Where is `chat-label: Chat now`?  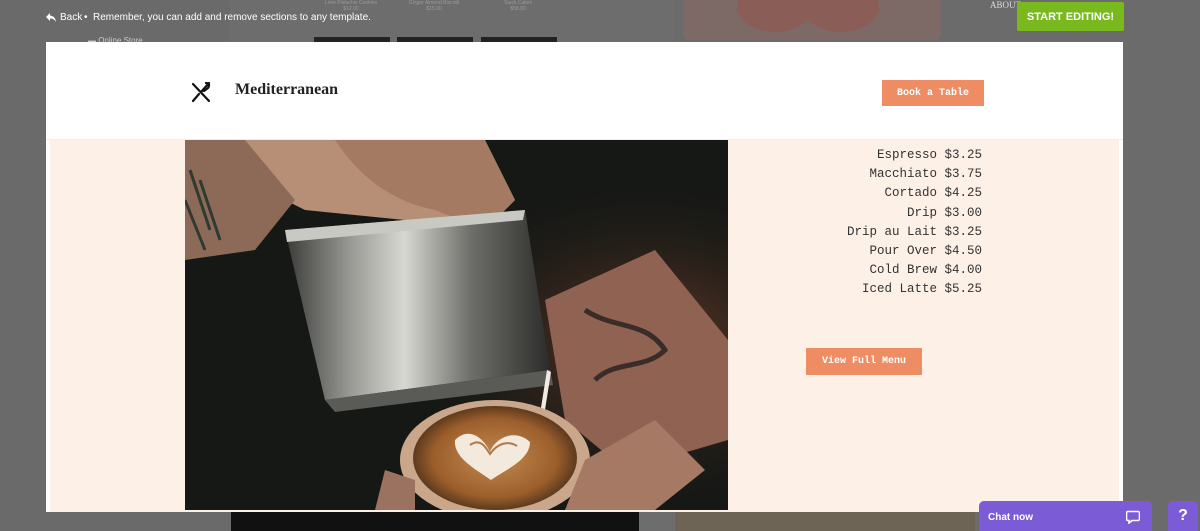 chat-label: Chat now is located at coordinates (1010, 517).